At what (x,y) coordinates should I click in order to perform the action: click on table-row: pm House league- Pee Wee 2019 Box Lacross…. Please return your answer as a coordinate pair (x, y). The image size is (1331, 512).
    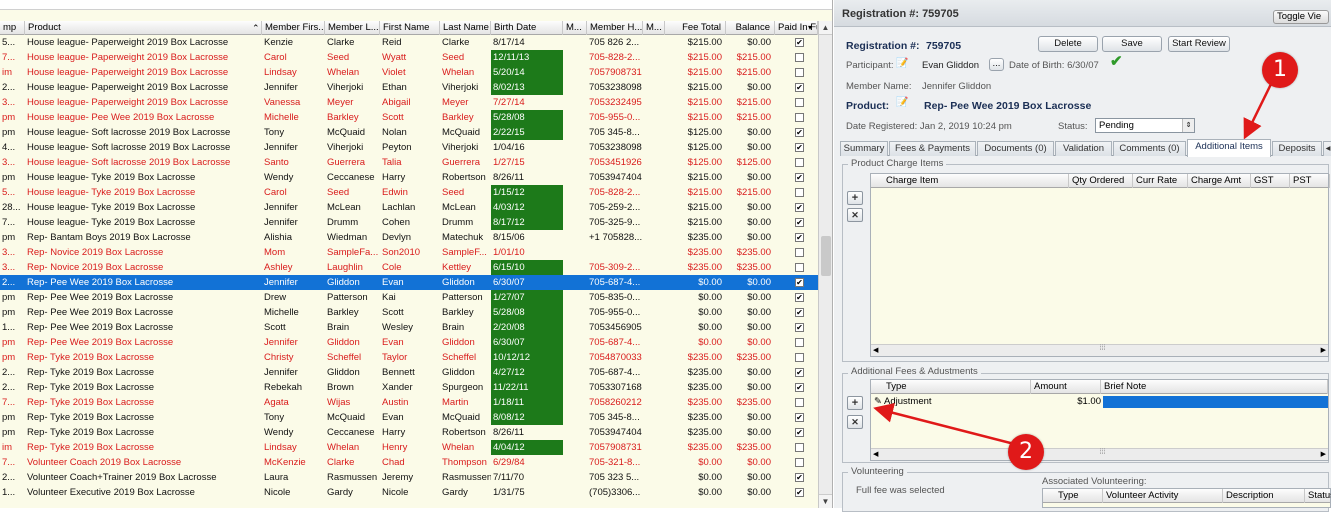
    Looking at the image, I should click on (409, 117).